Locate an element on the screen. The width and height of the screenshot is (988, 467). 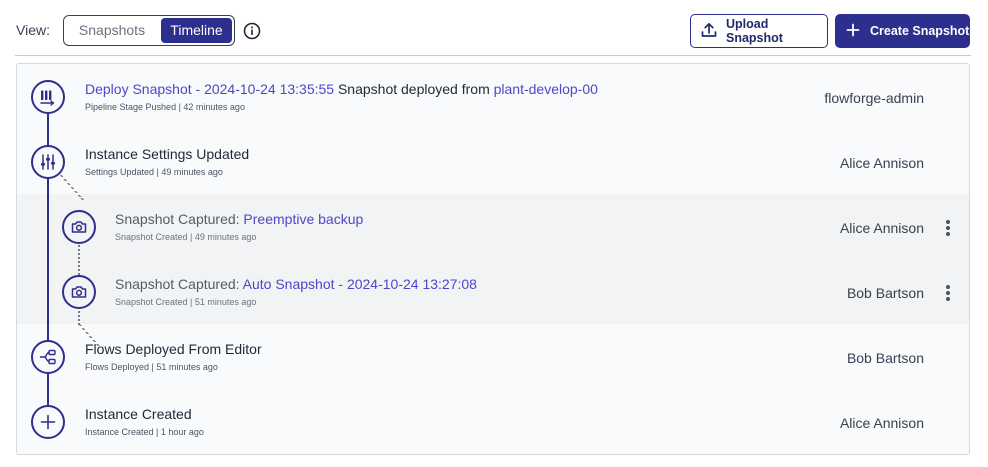
view-label: View: is located at coordinates (33, 30).